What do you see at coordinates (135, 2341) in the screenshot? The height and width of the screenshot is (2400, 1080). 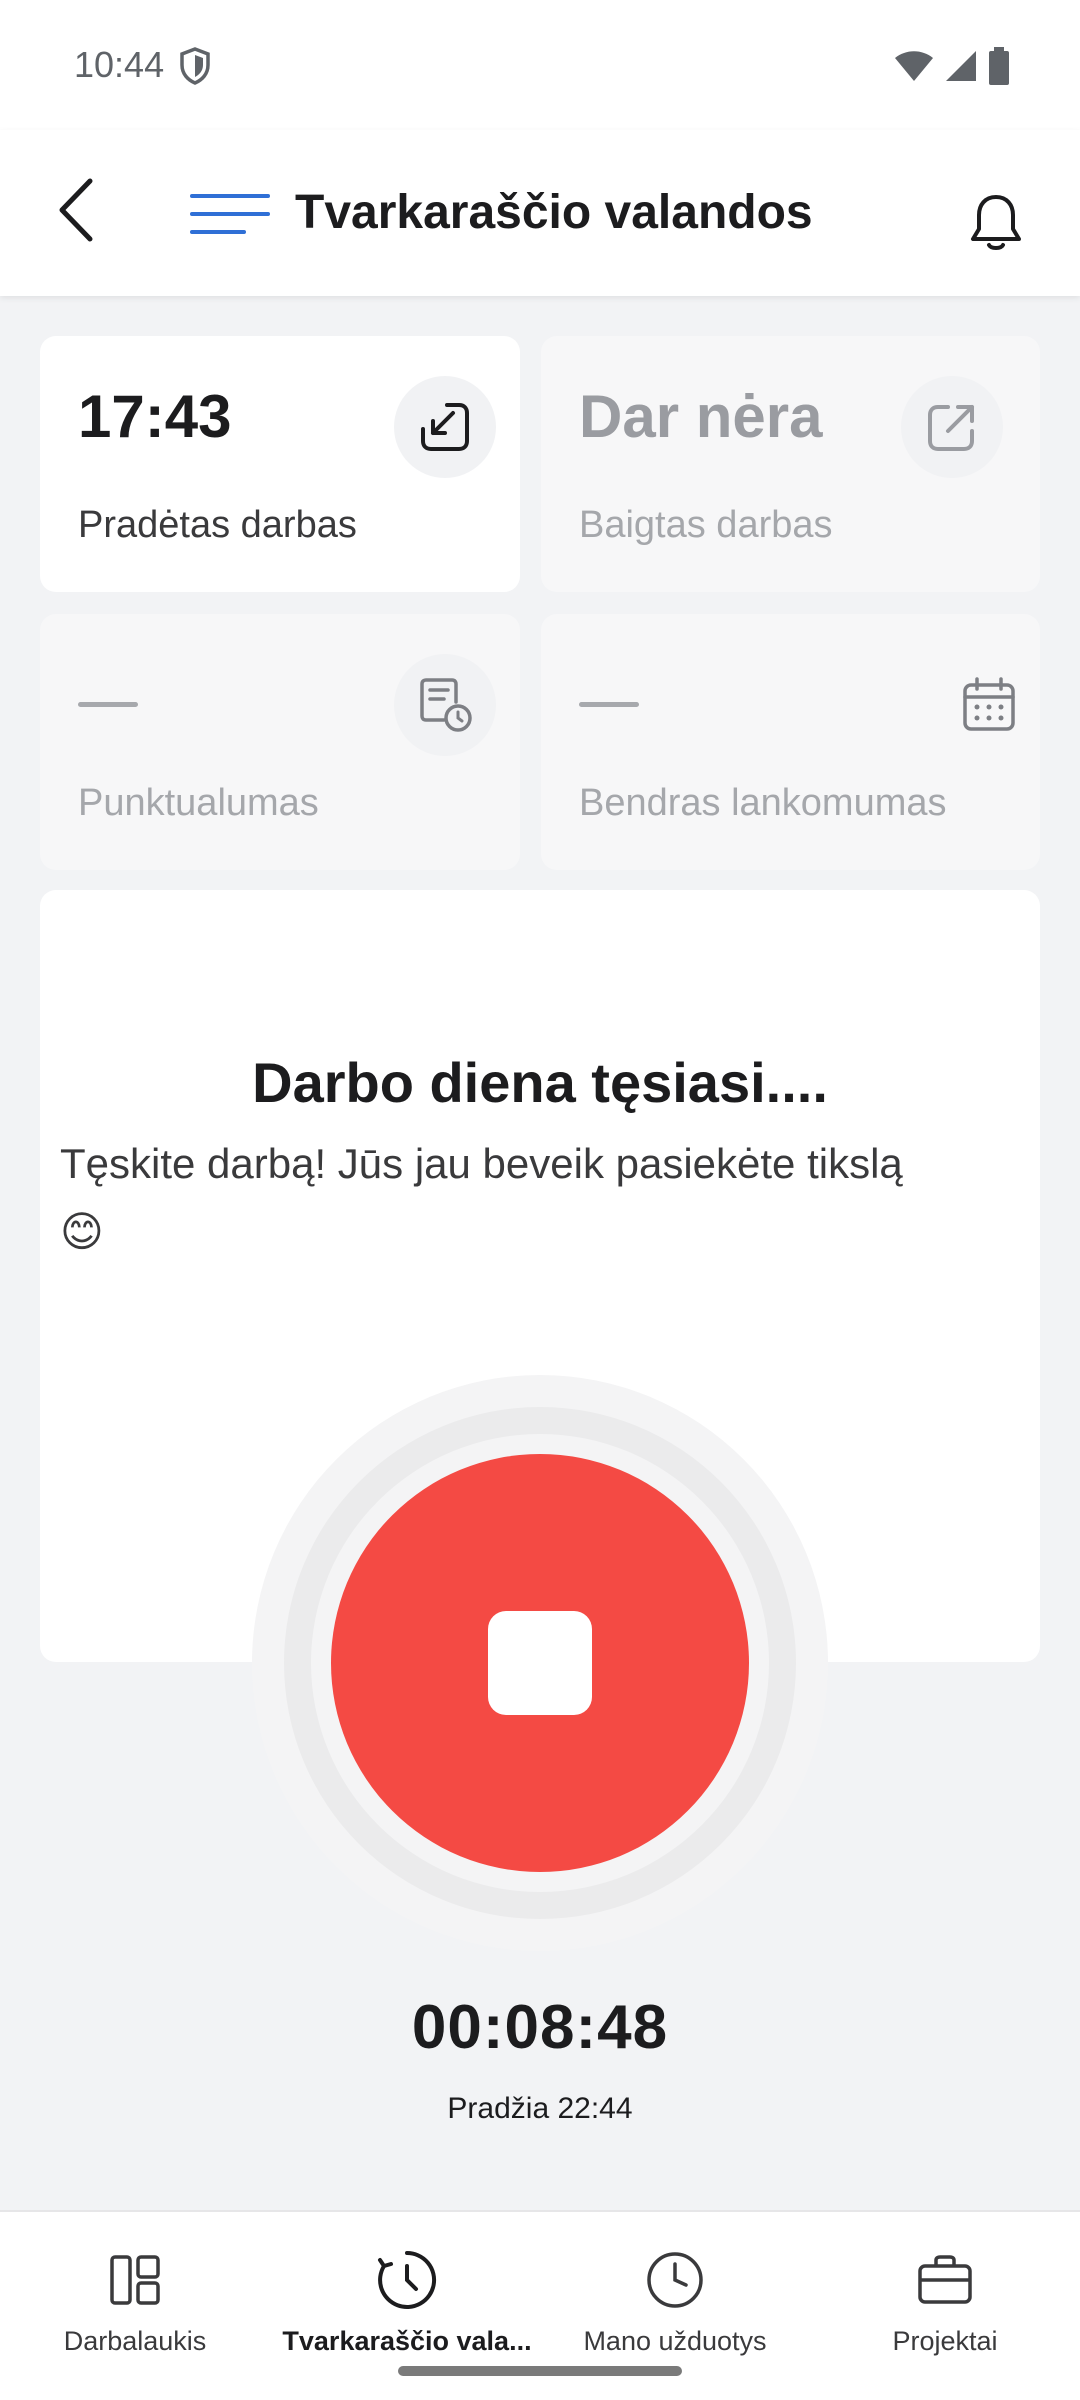 I see `nav-label: Darbalaukis` at bounding box center [135, 2341].